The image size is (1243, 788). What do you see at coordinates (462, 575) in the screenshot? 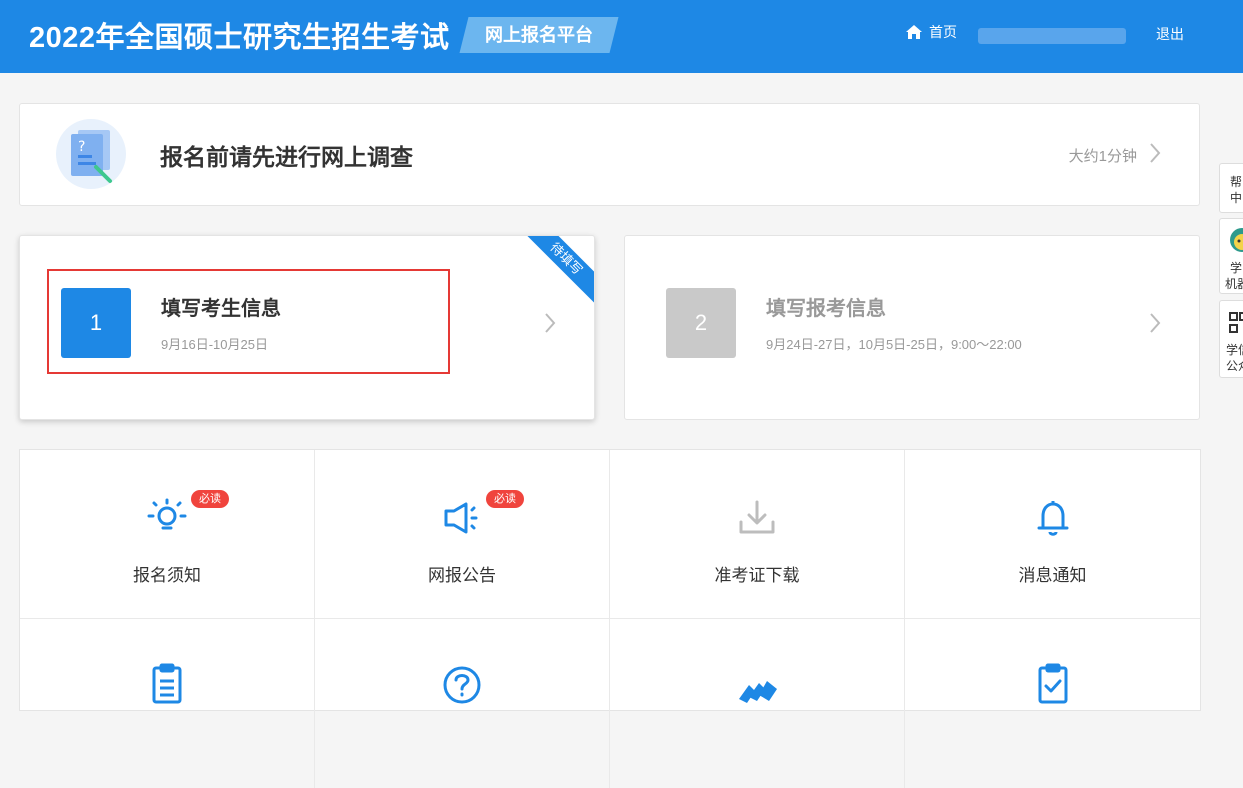
I see `grid-item-label: 网报公告` at bounding box center [462, 575].